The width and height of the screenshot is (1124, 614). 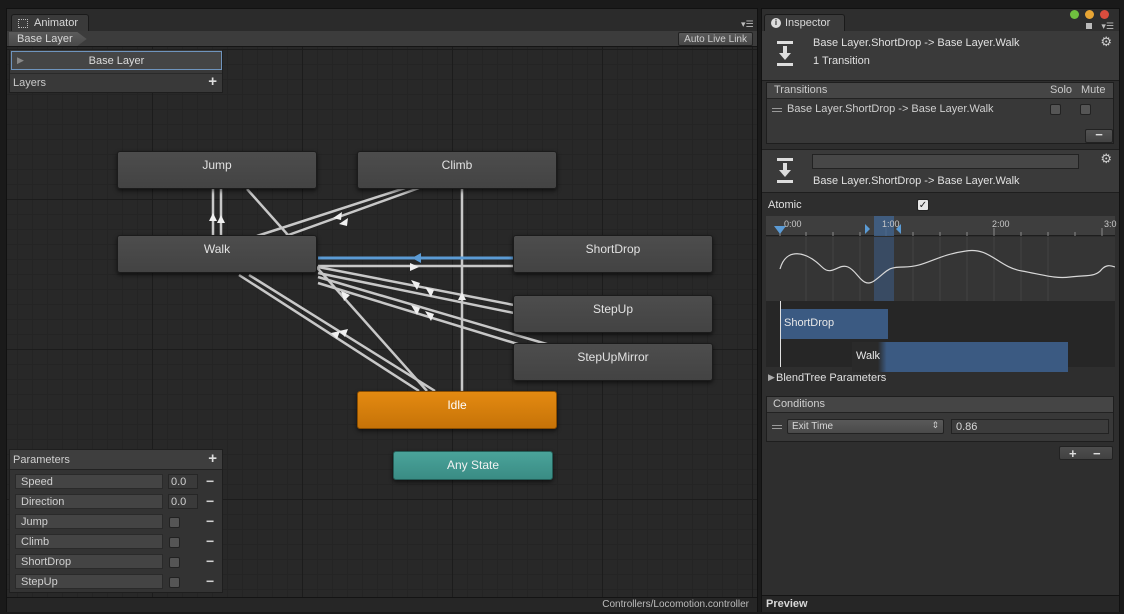 What do you see at coordinates (916, 181) in the screenshot?
I see `transition-subtitle: Base Layer.ShortDrop -> Base Layer.Walk` at bounding box center [916, 181].